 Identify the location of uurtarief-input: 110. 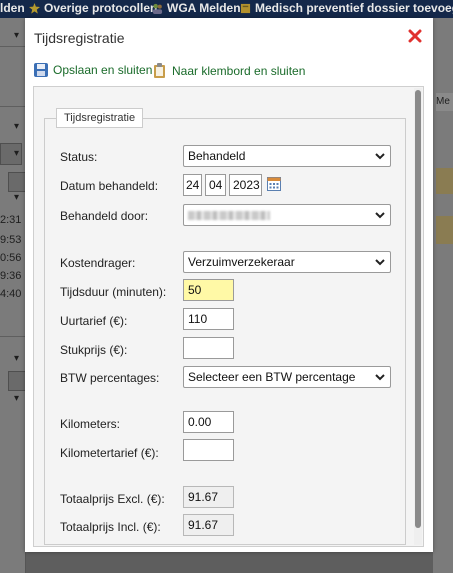
(208, 319).